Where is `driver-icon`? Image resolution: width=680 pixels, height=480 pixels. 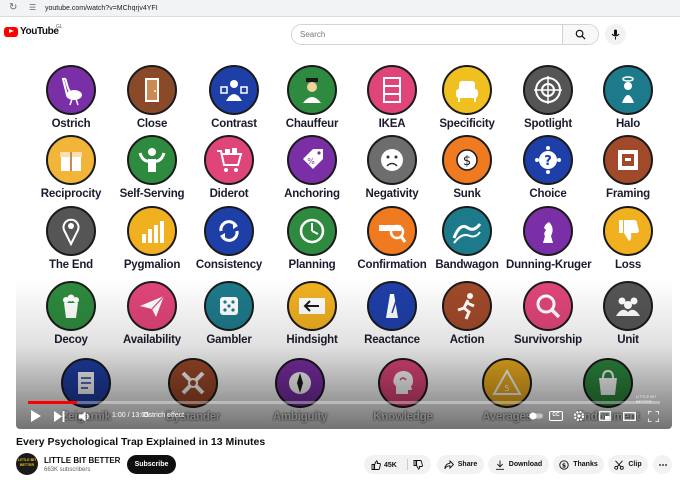
driver-icon is located at coordinates (312, 90).